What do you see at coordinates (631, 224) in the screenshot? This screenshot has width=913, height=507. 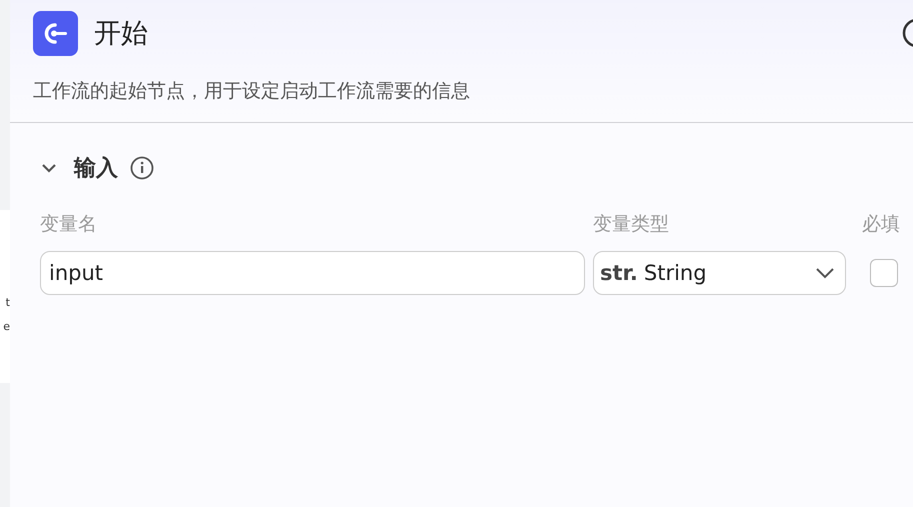 I see `column-header: 变量类型` at bounding box center [631, 224].